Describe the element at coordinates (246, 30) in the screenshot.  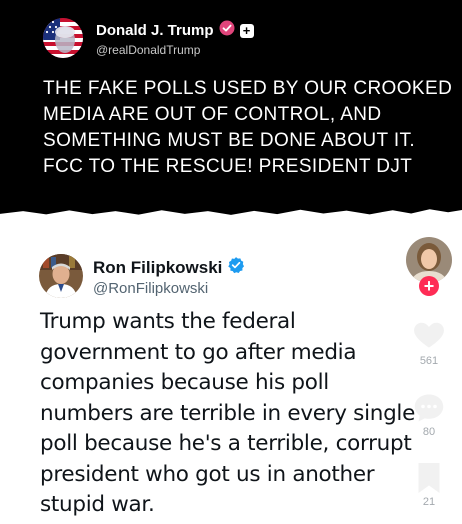
I see `plus-badge-icon: +` at that location.